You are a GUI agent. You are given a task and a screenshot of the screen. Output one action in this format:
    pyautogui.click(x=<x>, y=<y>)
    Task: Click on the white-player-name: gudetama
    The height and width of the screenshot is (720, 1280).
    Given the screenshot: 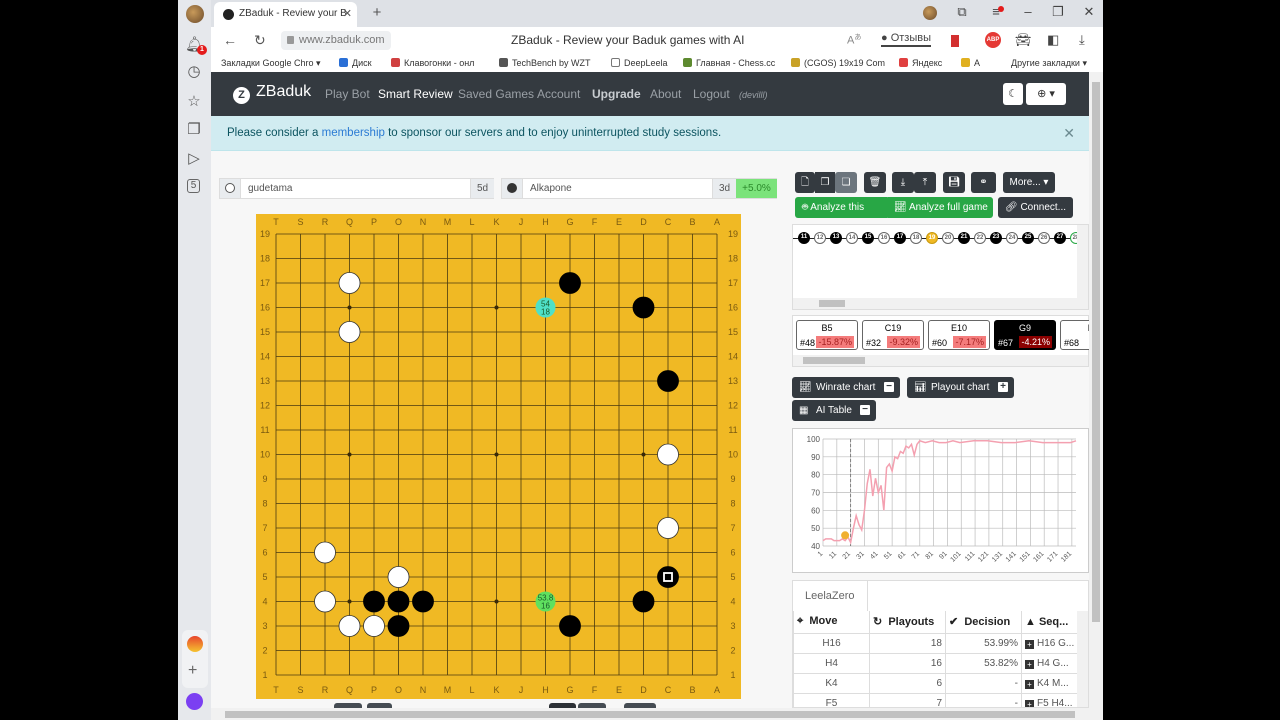 What is the action you would take?
    pyautogui.click(x=270, y=188)
    